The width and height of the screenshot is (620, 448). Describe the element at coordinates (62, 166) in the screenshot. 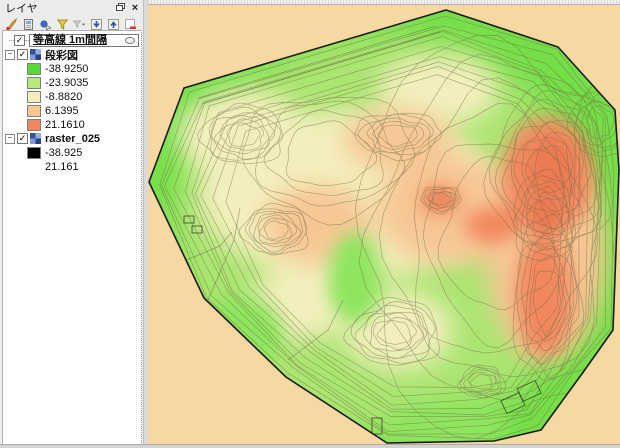

I see `legend-value: 21.161` at that location.